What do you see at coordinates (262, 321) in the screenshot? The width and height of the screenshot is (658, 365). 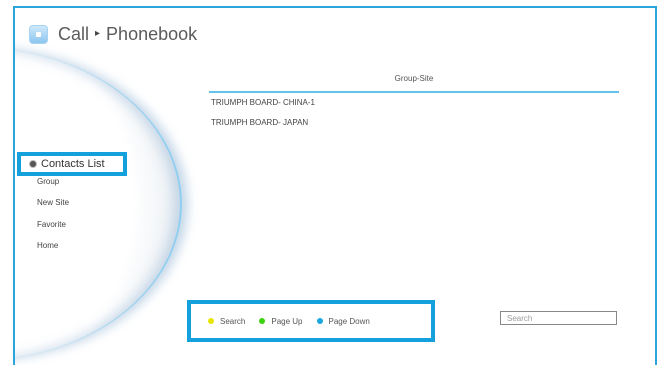 I see `green-dot-icon` at bounding box center [262, 321].